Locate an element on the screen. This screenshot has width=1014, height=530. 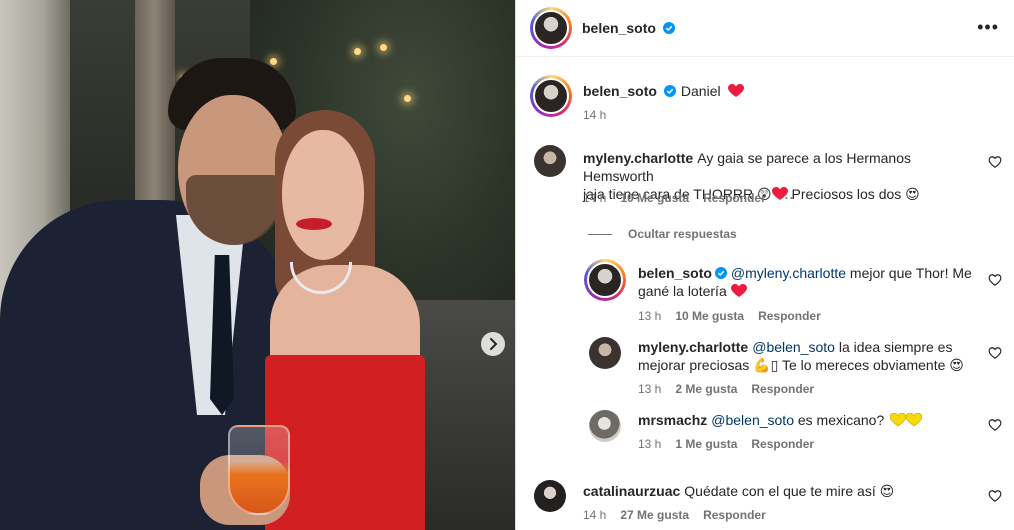
caption-meta: 14 h is located at coordinates (594, 115).